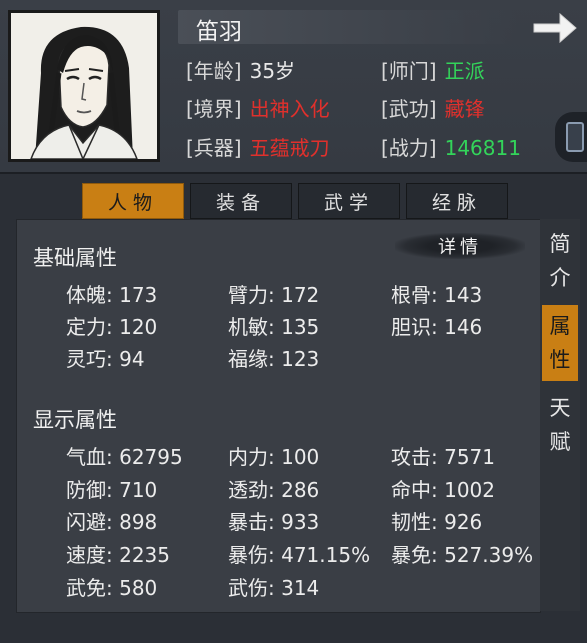 Image resolution: width=587 pixels, height=643 pixels. I want to click on book-icon, so click(575, 137).